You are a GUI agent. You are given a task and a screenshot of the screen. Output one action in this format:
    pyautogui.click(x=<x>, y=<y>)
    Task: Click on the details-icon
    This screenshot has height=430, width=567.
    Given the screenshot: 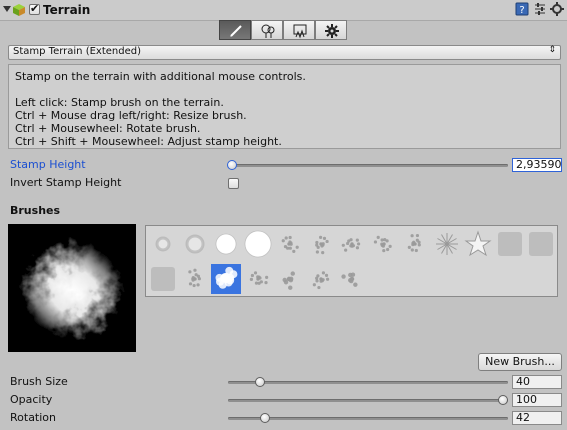 What is the action you would take?
    pyautogui.click(x=300, y=31)
    